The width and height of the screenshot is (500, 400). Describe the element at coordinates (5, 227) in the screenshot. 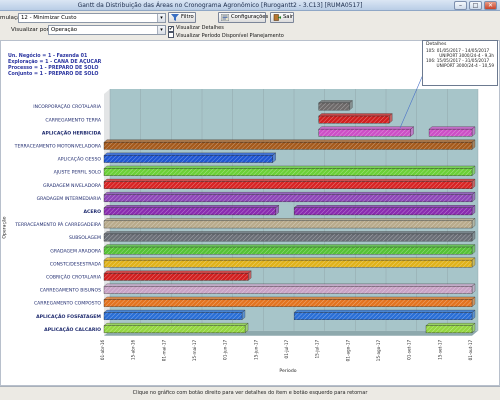

I see `y-axis-label: Operação` at that location.